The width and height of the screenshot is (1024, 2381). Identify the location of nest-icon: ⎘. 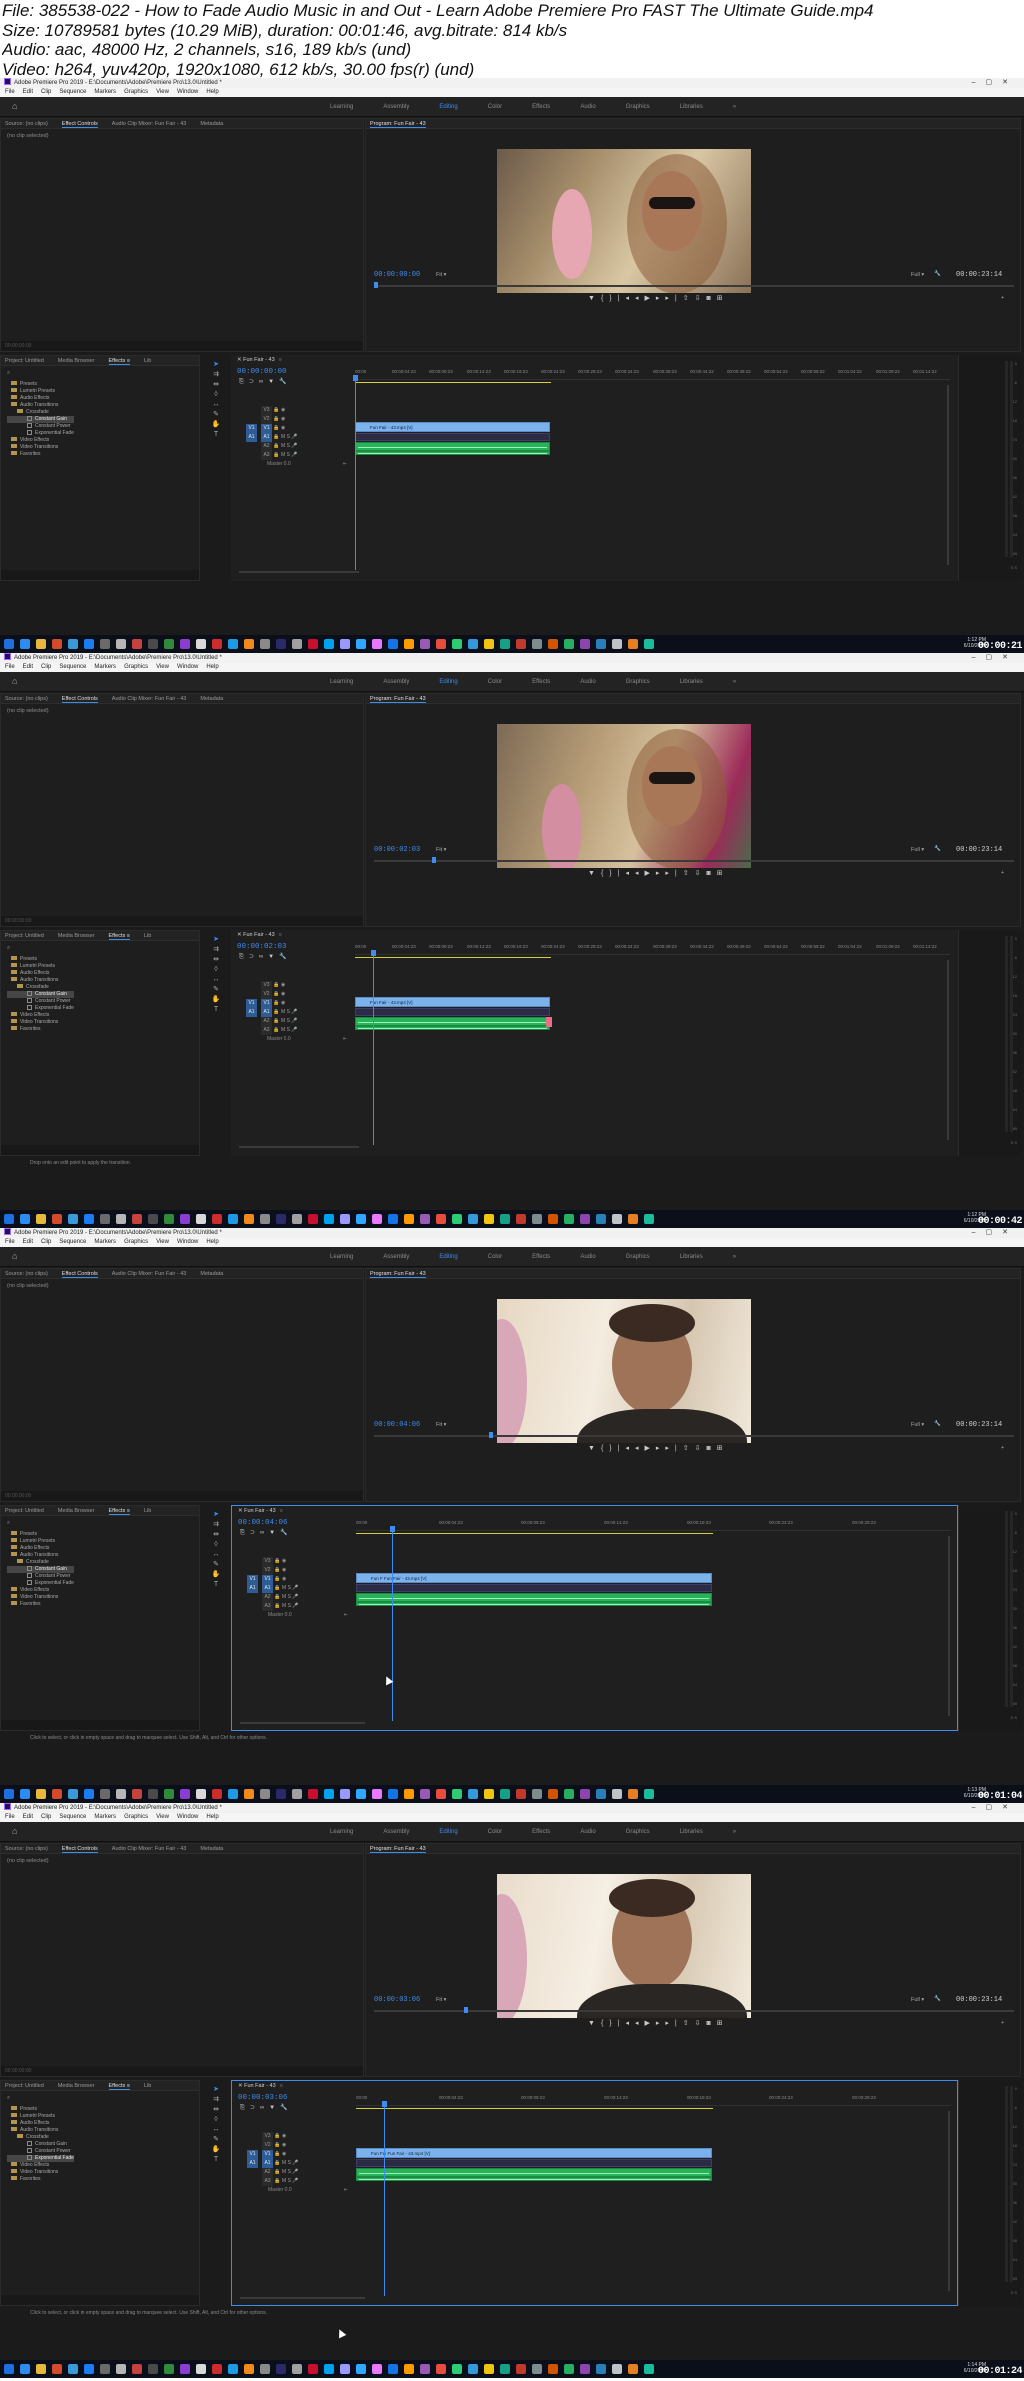
(244, 382).